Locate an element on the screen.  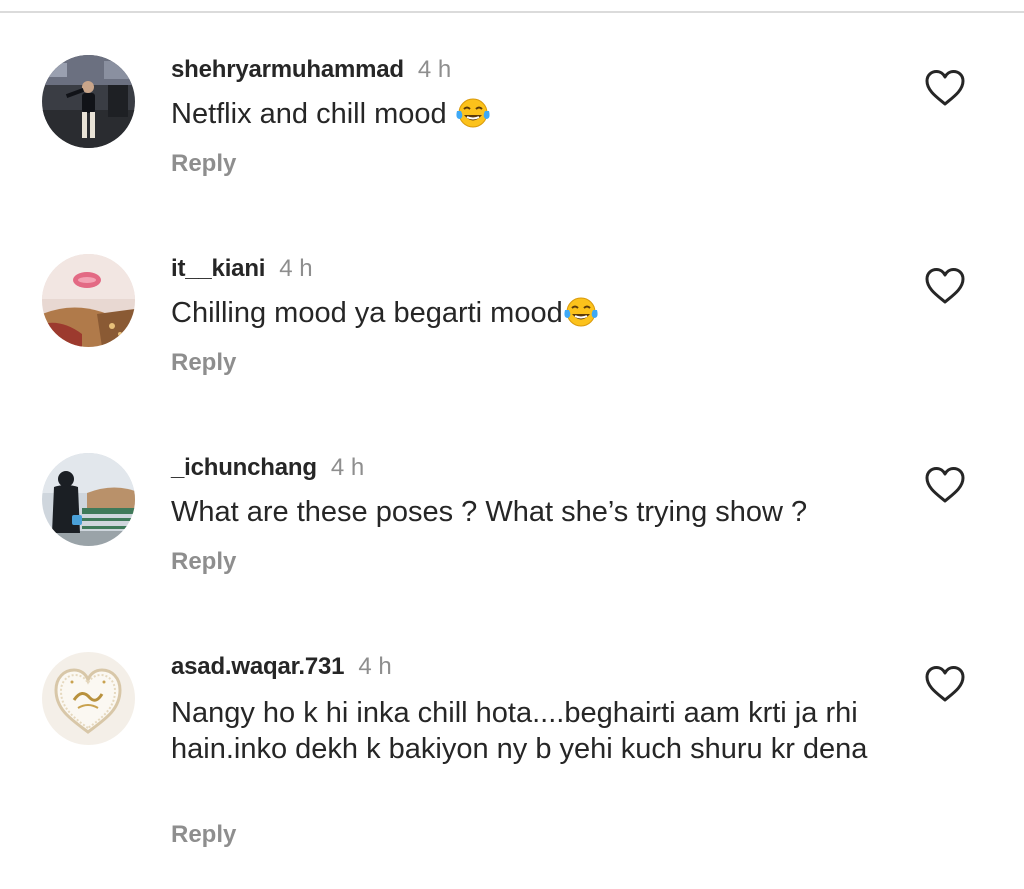
comment-meta: _ichunchang 4 h is located at coordinates (267, 468).